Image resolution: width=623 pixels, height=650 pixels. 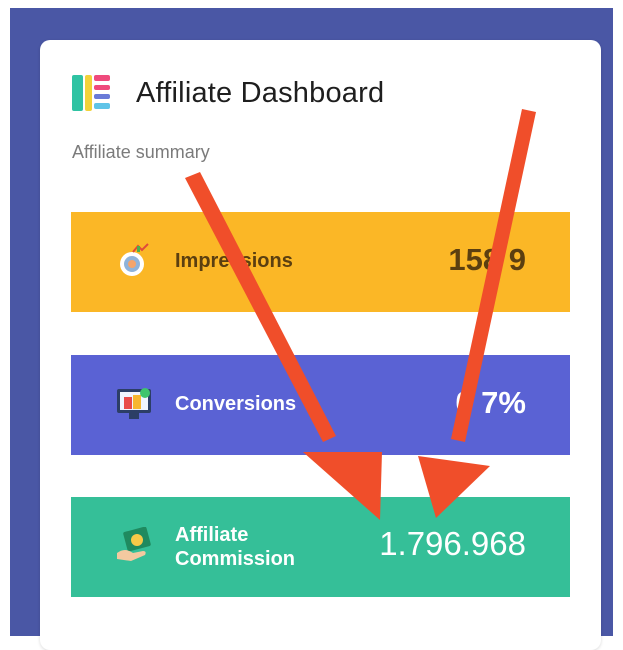 I want to click on shopping-monitor-icon, so click(x=134, y=403).